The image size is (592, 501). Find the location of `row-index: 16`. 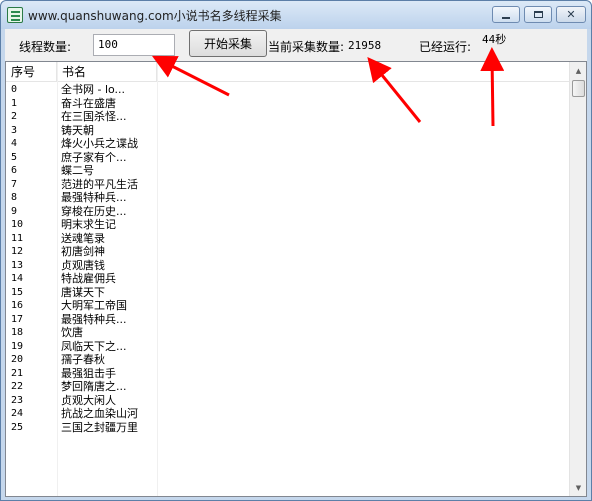

row-index: 16 is located at coordinates (17, 305).